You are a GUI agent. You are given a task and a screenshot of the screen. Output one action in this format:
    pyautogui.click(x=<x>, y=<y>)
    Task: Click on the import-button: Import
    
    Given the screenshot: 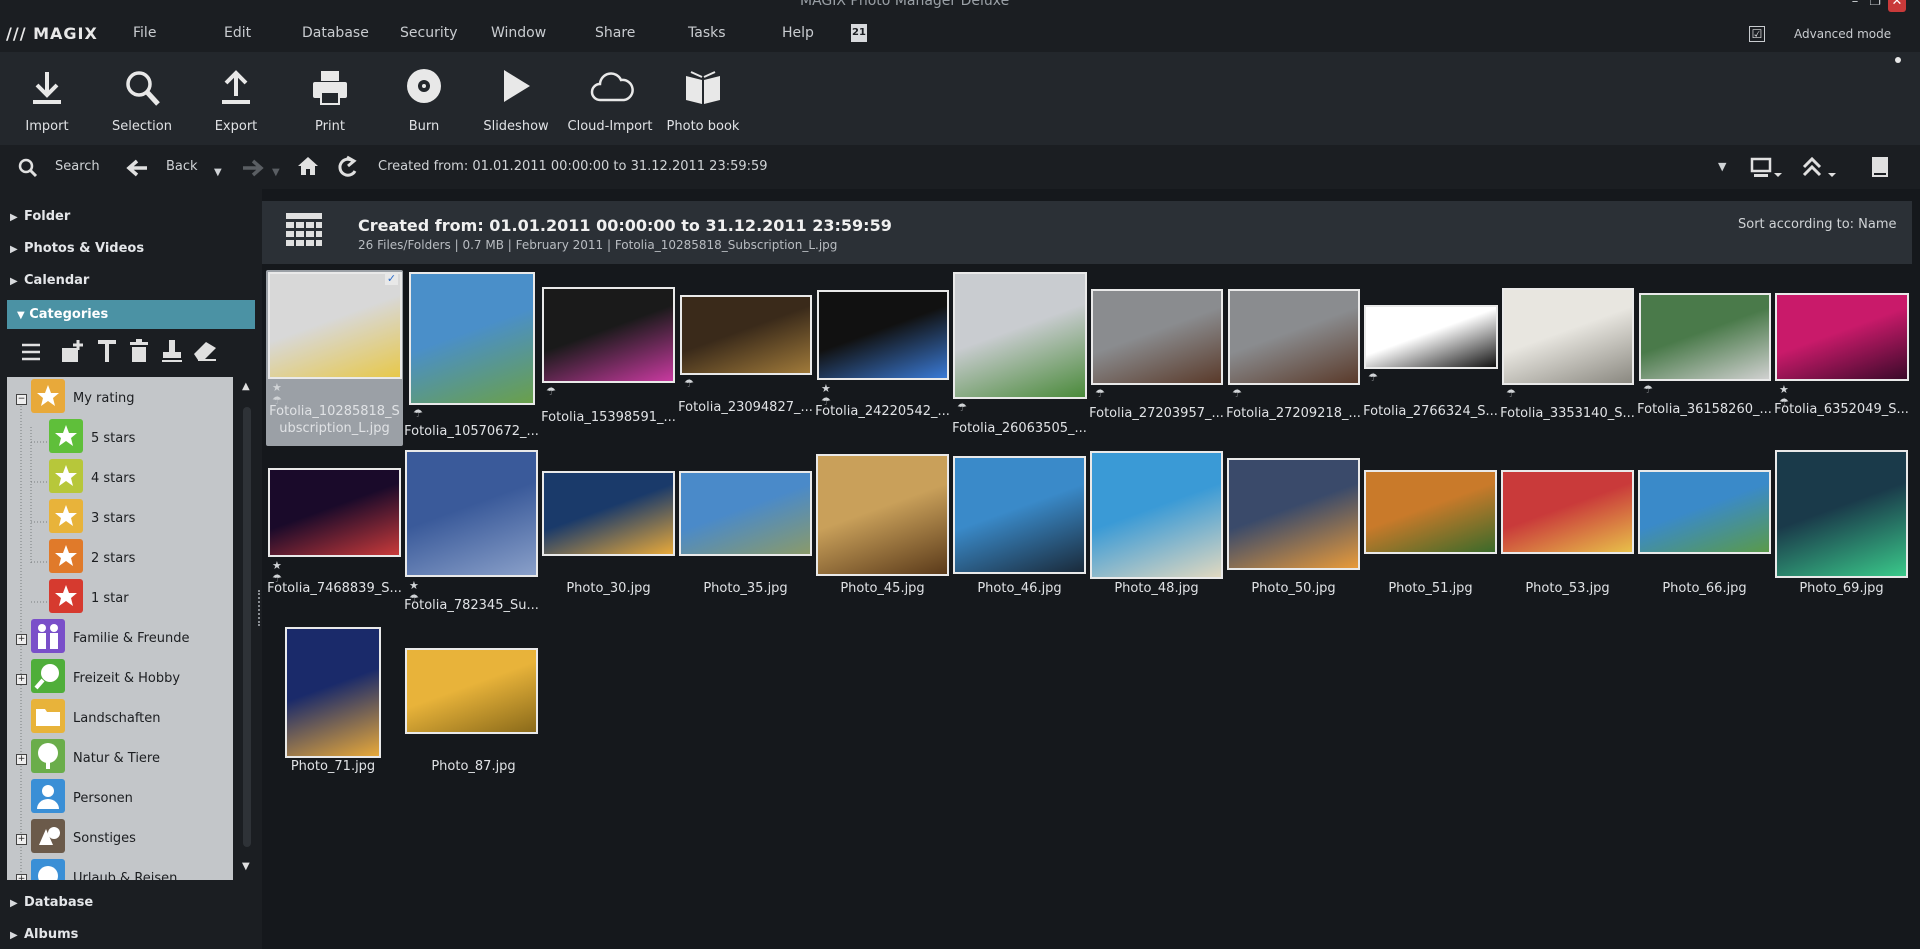 What is the action you would take?
    pyautogui.click(x=48, y=98)
    